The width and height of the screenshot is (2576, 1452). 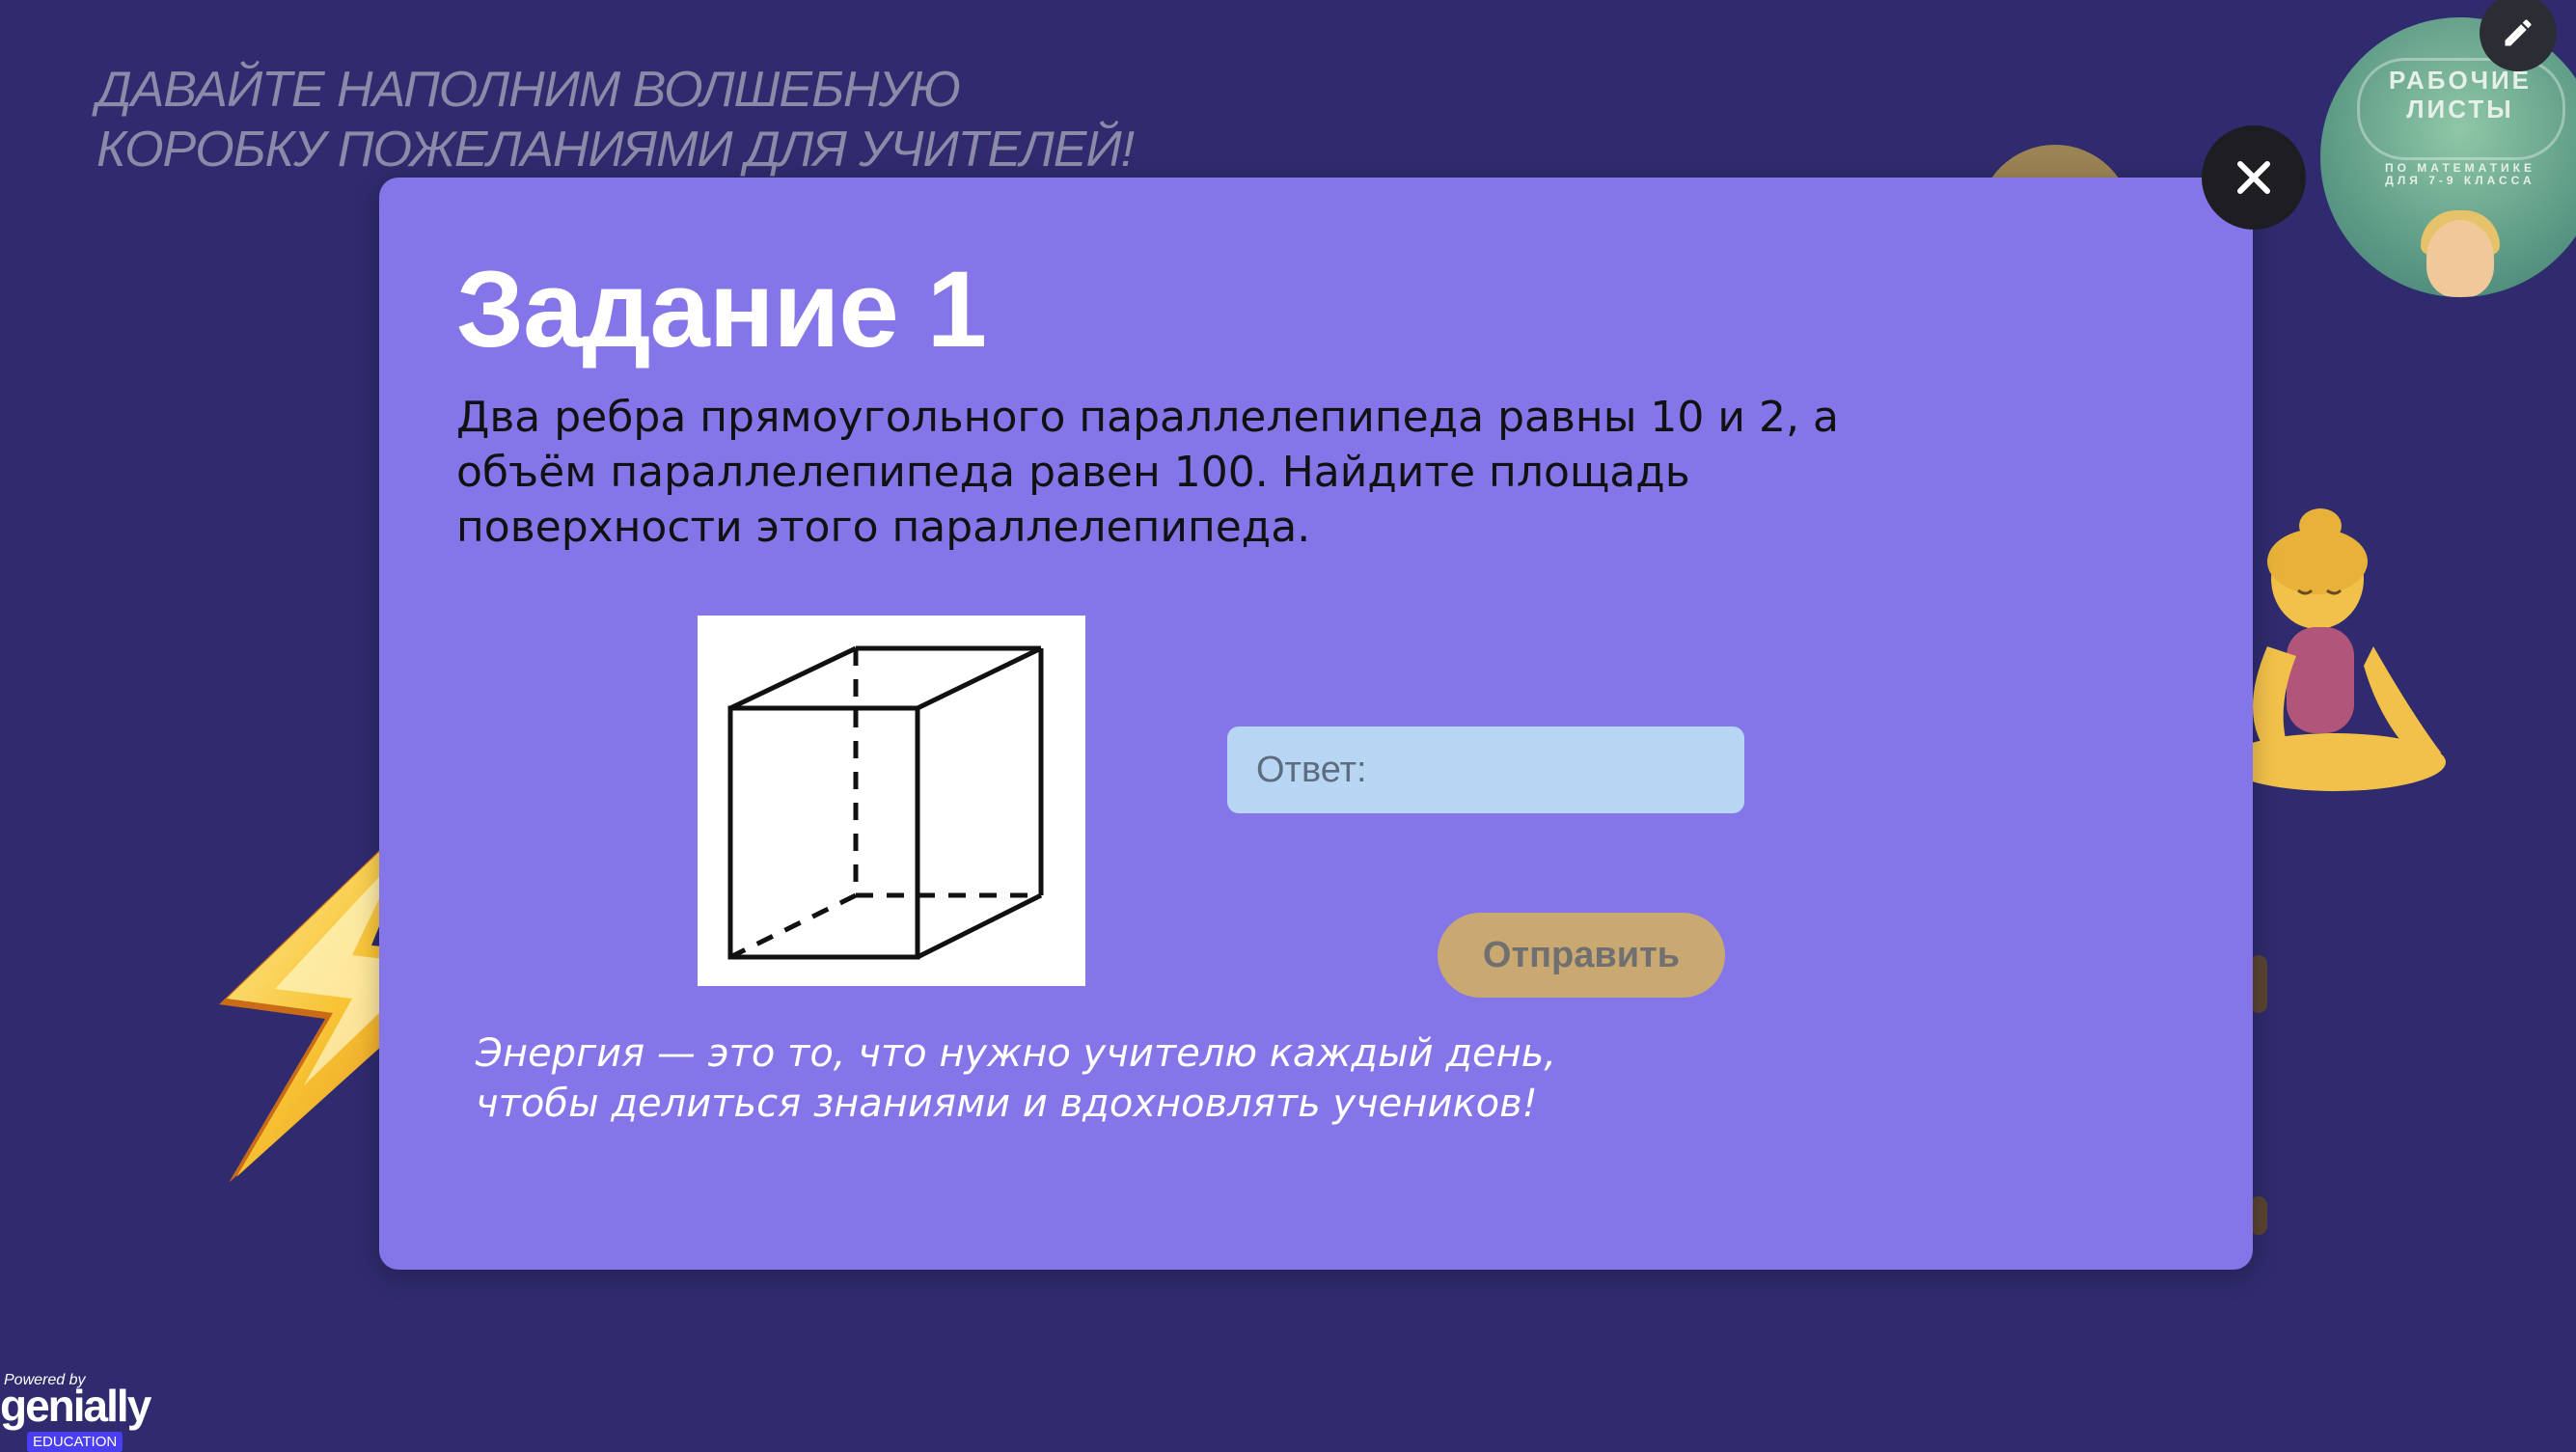 I want to click on close-button, so click(x=2254, y=177).